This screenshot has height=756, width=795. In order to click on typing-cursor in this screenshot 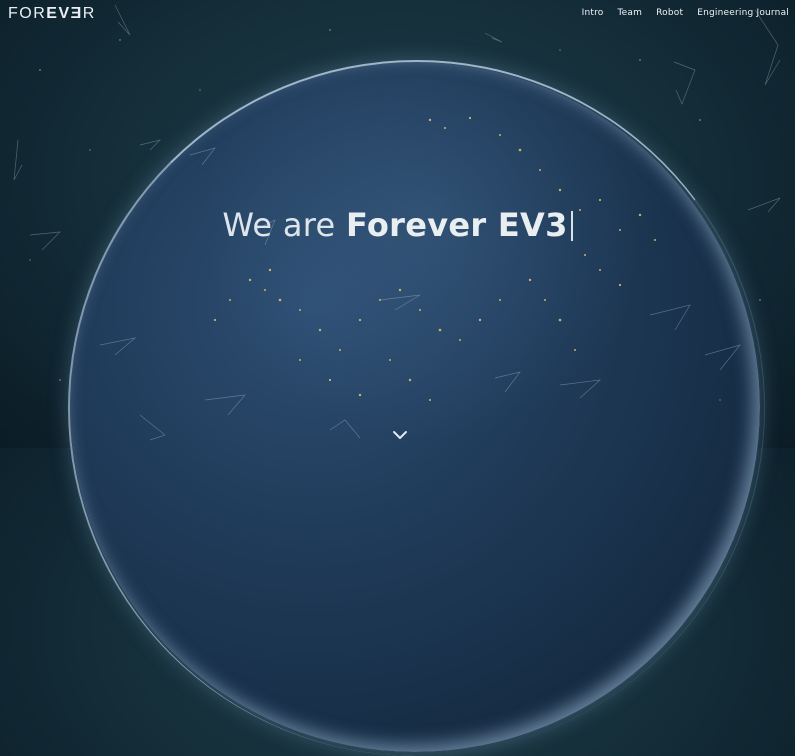, I will do `click(571, 226)`.